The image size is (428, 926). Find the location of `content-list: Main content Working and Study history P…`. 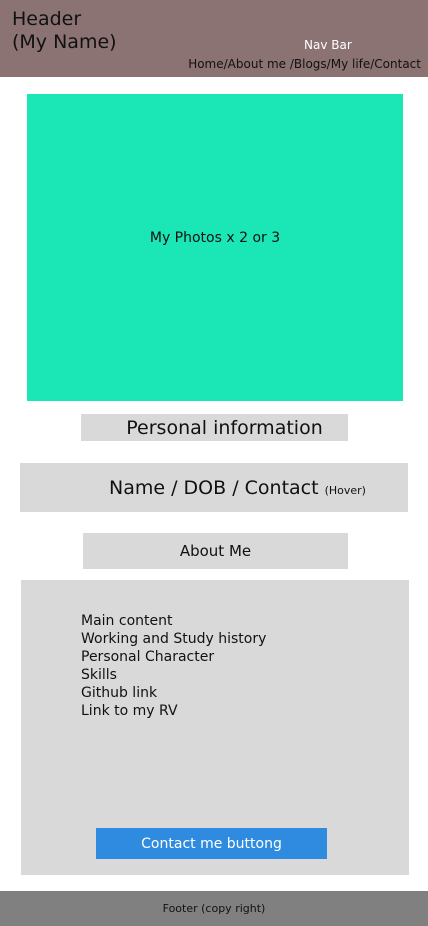

content-list: Main content Working and Study history P… is located at coordinates (173, 666).